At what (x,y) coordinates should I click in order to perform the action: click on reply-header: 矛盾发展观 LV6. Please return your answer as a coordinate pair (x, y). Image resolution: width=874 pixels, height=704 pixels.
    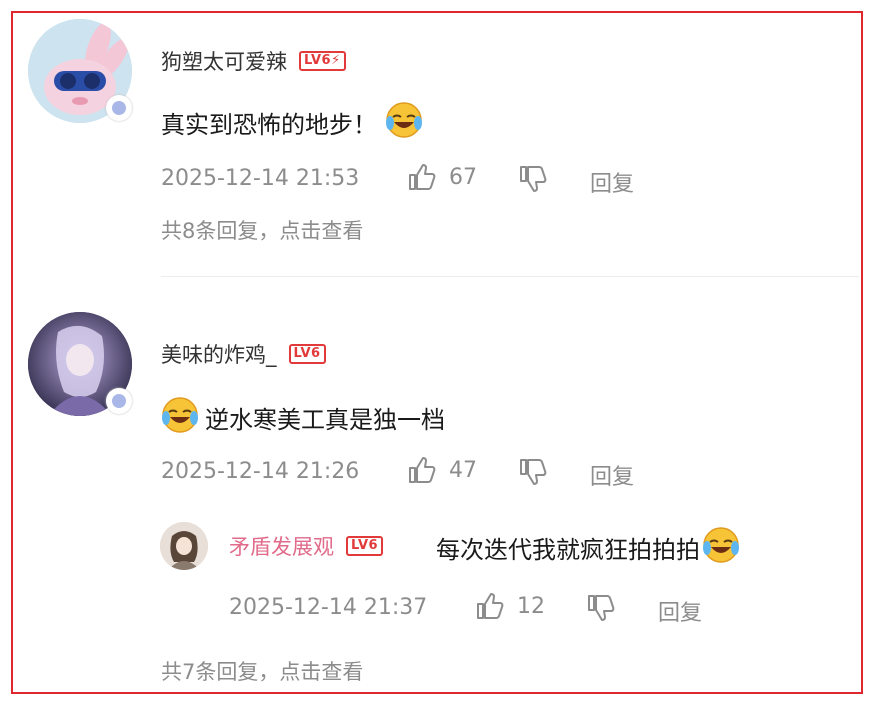
    Looking at the image, I should click on (306, 546).